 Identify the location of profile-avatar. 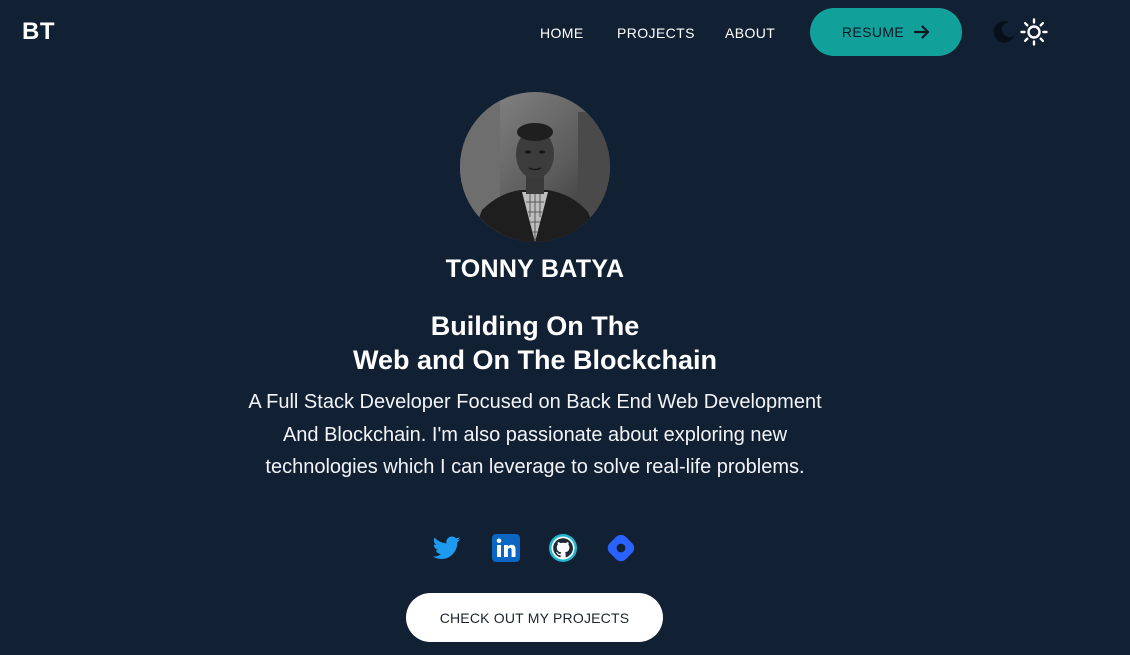
(535, 167).